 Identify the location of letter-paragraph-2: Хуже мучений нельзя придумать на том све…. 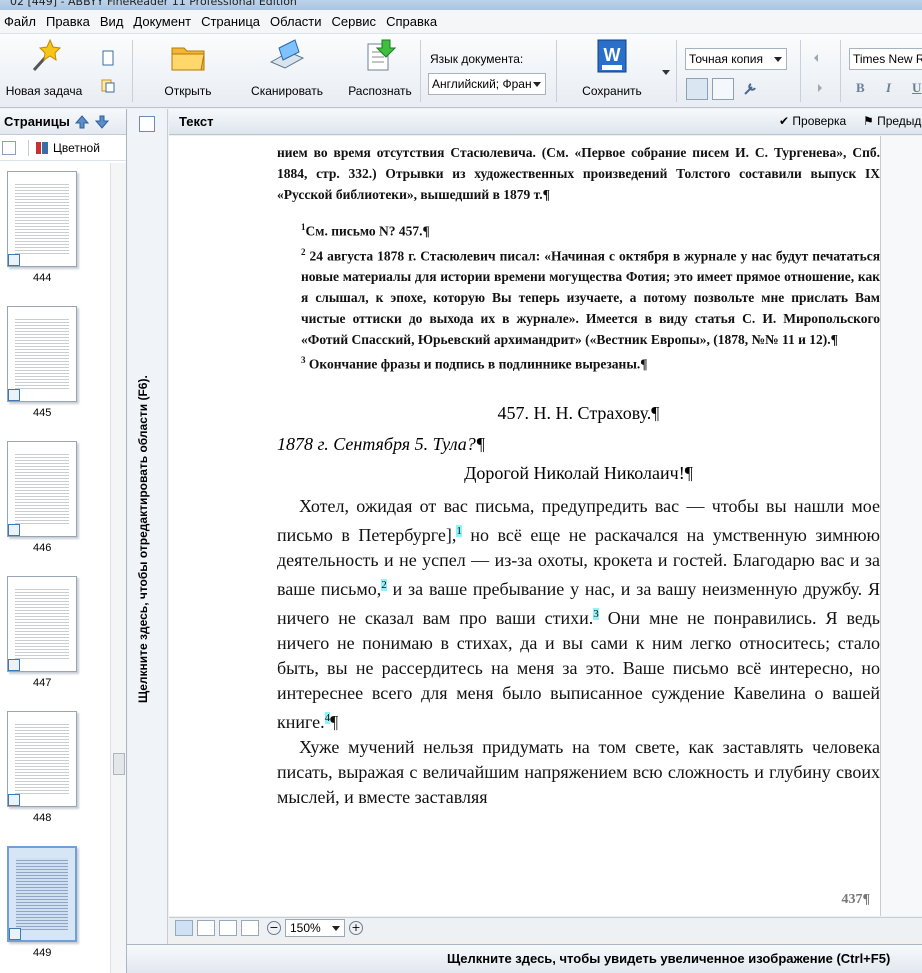
(578, 772).